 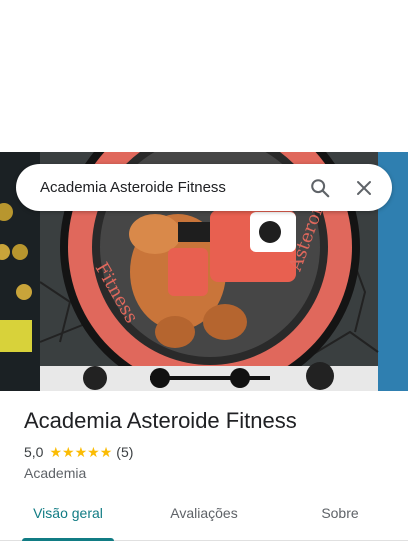 What do you see at coordinates (340, 516) in the screenshot?
I see `tab-about: Sobre` at bounding box center [340, 516].